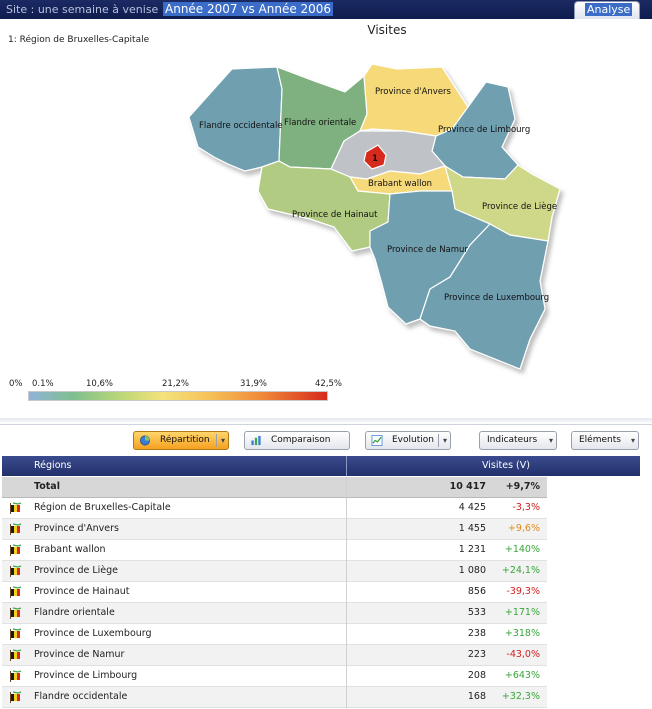  I want to click on region-flandre-occidentale, so click(235, 119).